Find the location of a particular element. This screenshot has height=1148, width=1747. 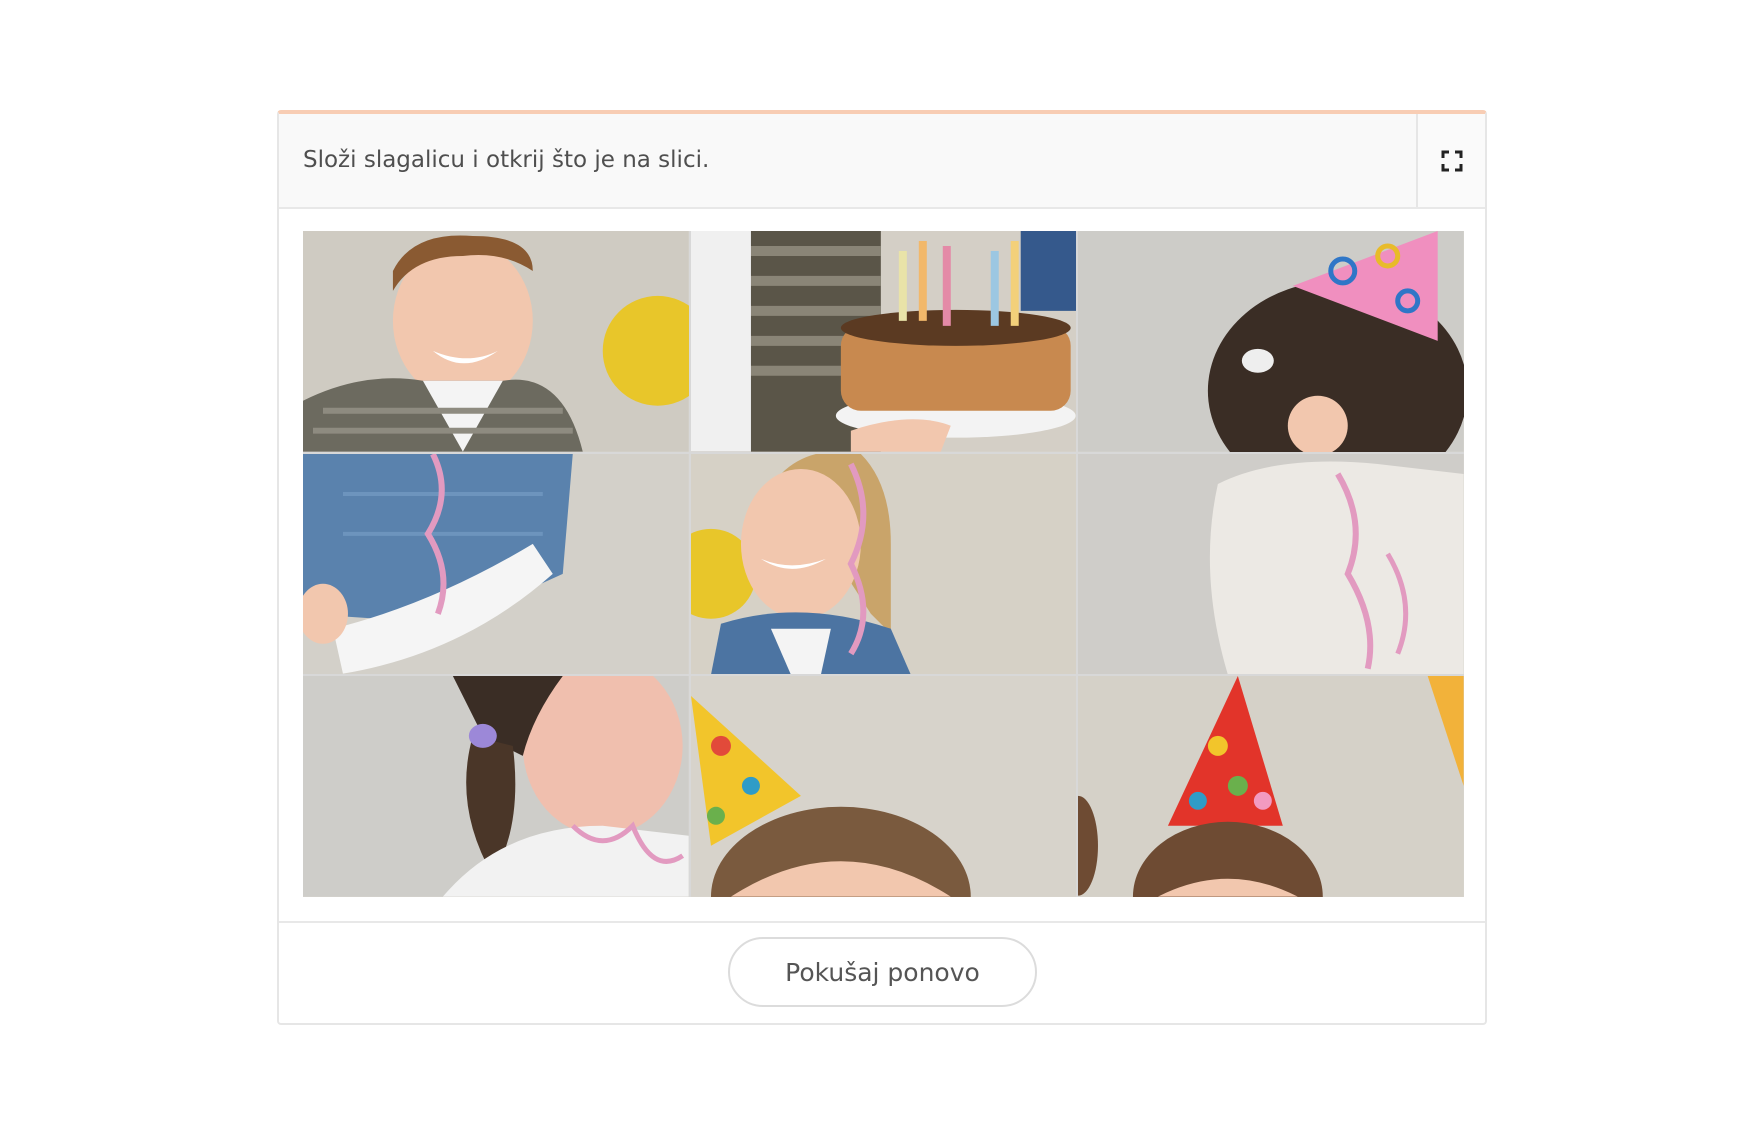

girl-smiling-image is located at coordinates (883, 564).